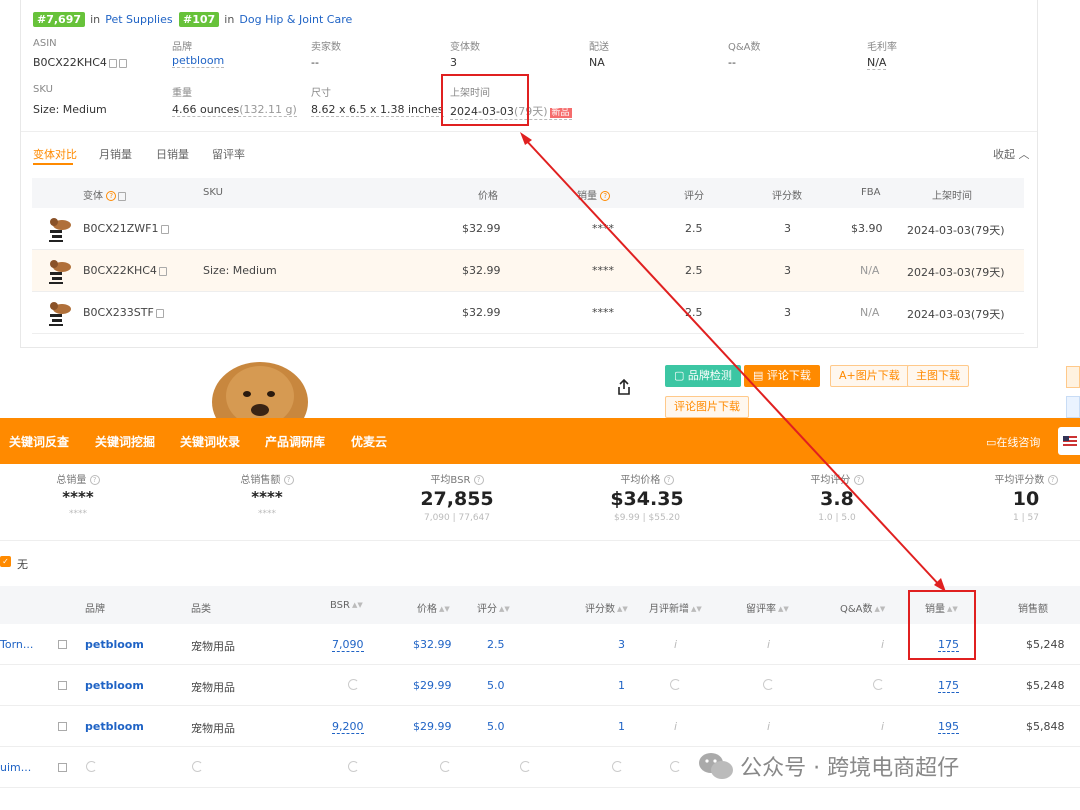 This screenshot has height=810, width=1080. What do you see at coordinates (707, 407) in the screenshot?
I see `review-image-download-button: 评论图片下载` at bounding box center [707, 407].